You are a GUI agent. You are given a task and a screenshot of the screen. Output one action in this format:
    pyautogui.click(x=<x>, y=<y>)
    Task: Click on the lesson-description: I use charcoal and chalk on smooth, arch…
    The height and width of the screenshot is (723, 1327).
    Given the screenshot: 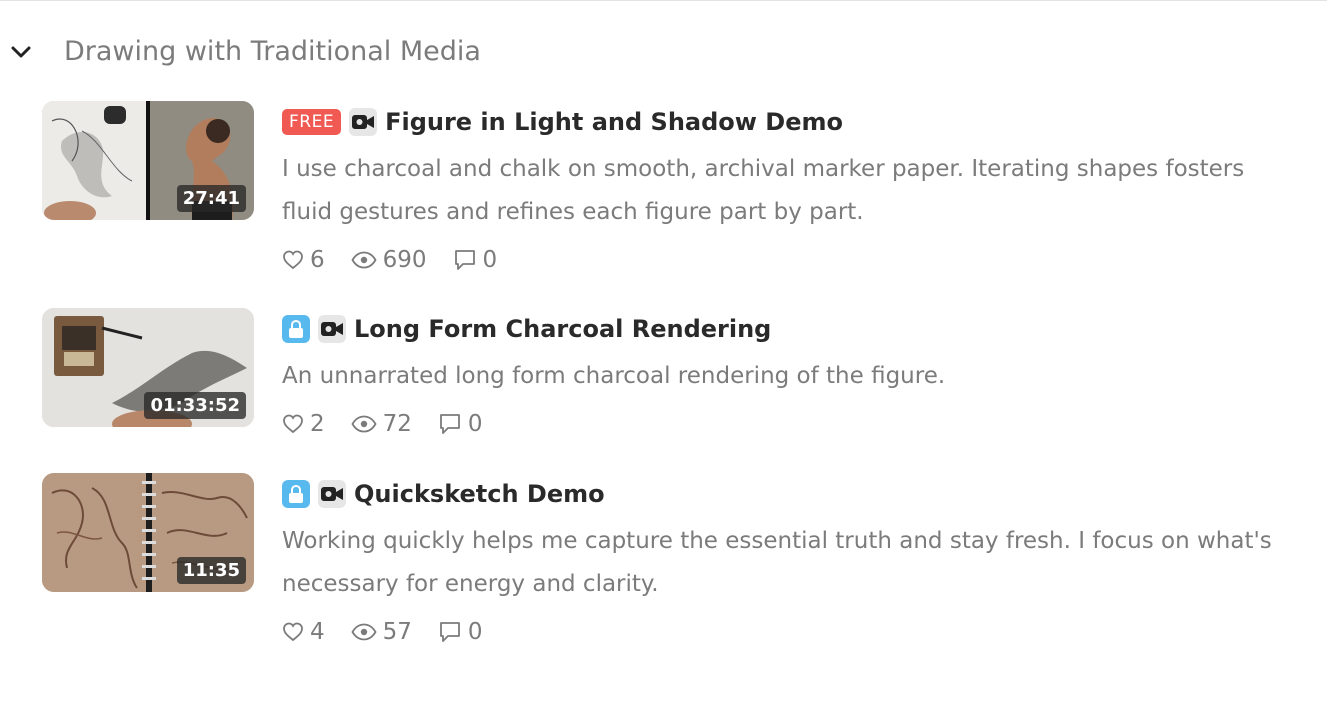 What is the action you would take?
    pyautogui.click(x=763, y=190)
    